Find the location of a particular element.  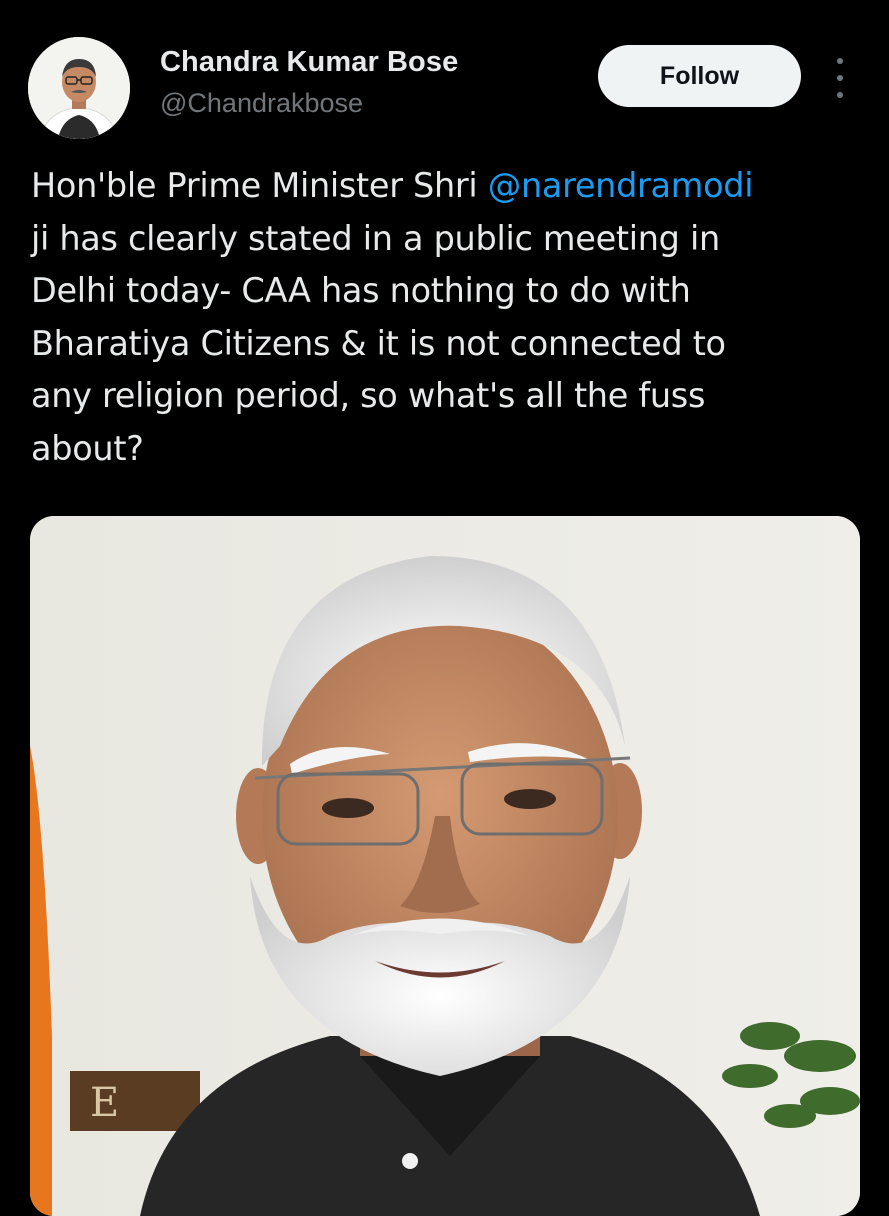

author-display-name: Chandra Kumar Bose is located at coordinates (309, 62).